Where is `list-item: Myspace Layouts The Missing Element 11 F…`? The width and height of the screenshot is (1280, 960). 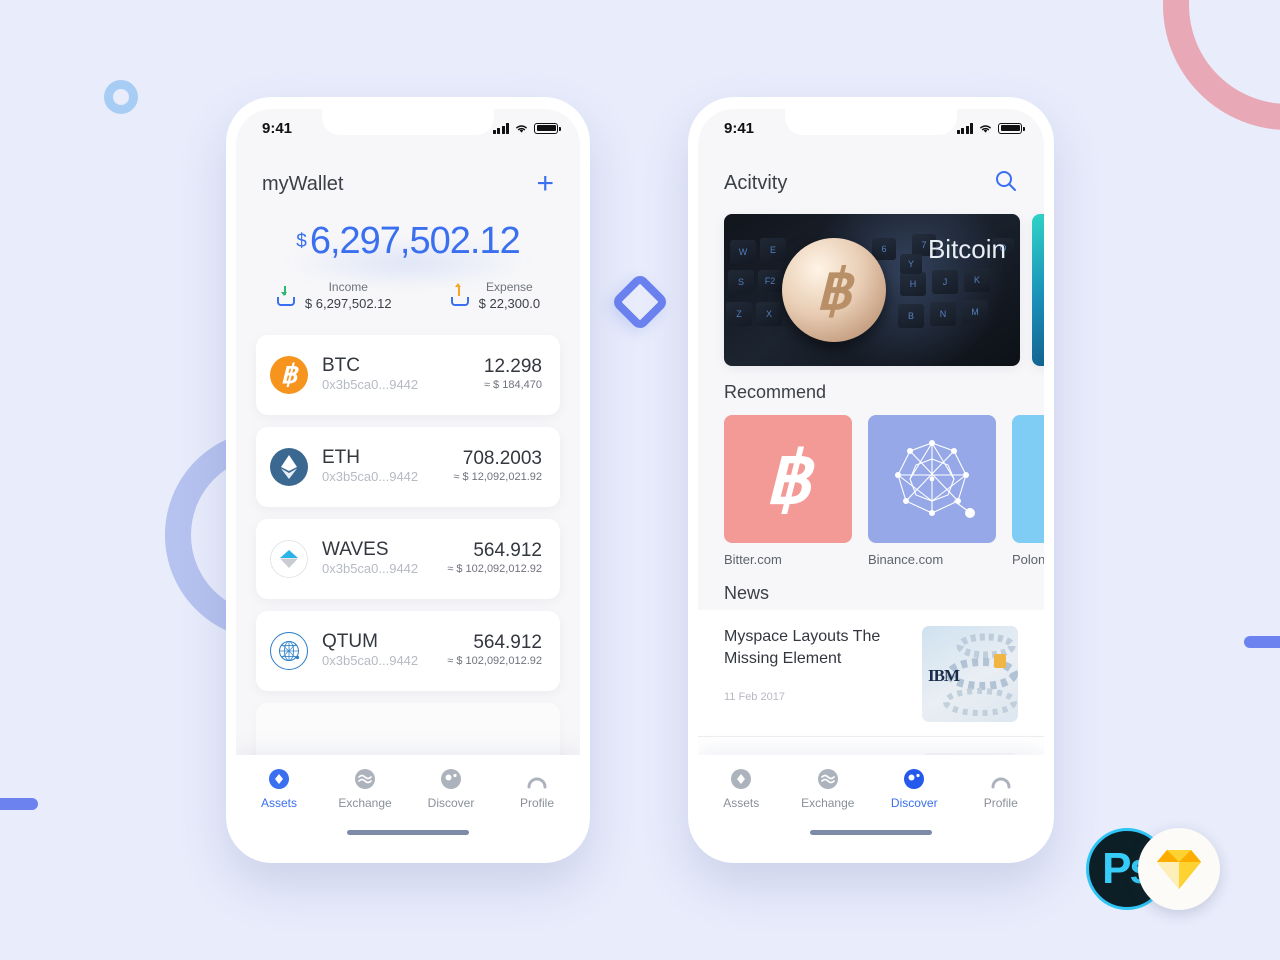 list-item: Myspace Layouts The Missing Element 11 F… is located at coordinates (871, 673).